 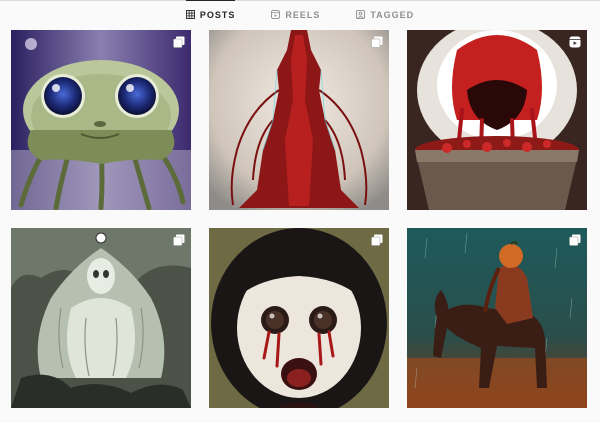 I want to click on grid-icon, so click(x=190, y=14).